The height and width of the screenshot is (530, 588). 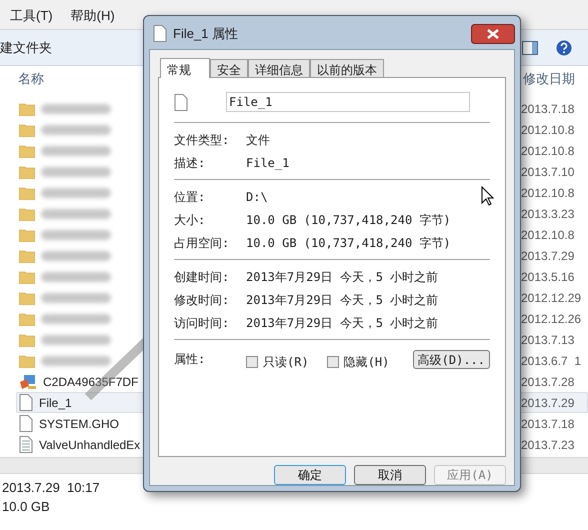 What do you see at coordinates (79, 424) in the screenshot?
I see `file-name: SYSTEM.GHO` at bounding box center [79, 424].